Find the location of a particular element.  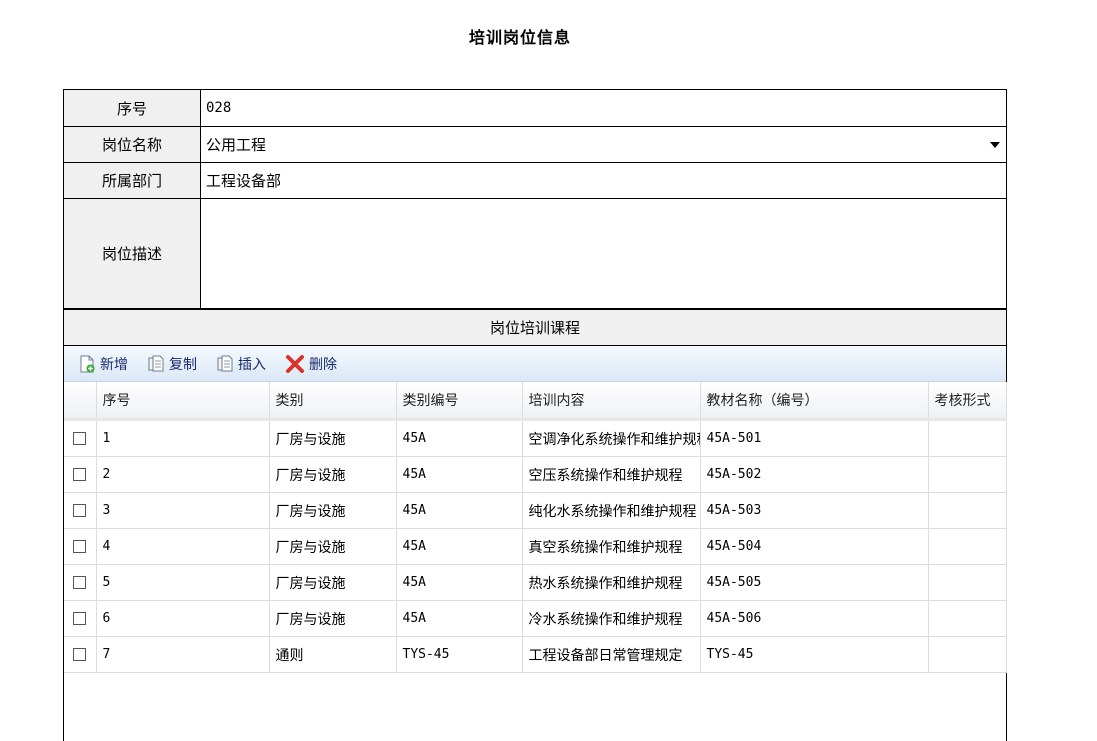

table-row: 2 厂房与设施 45A 空压系统操作和维护规程 45A-502 is located at coordinates (535, 474).